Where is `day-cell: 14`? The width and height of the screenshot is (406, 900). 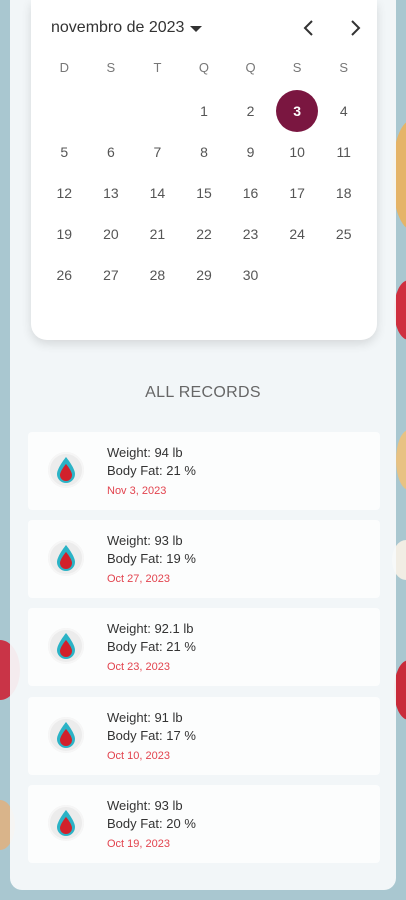 day-cell: 14 is located at coordinates (157, 192).